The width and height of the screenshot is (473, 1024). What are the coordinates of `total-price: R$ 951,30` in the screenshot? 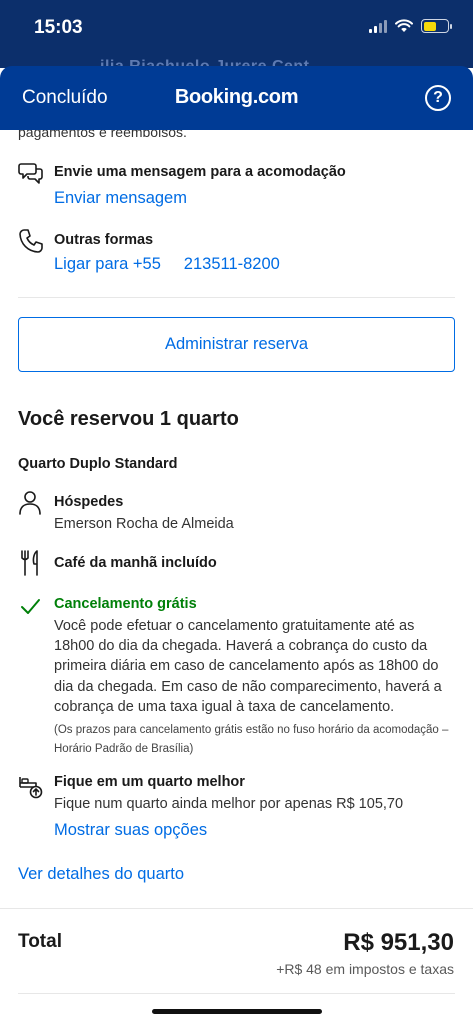 It's located at (398, 942).